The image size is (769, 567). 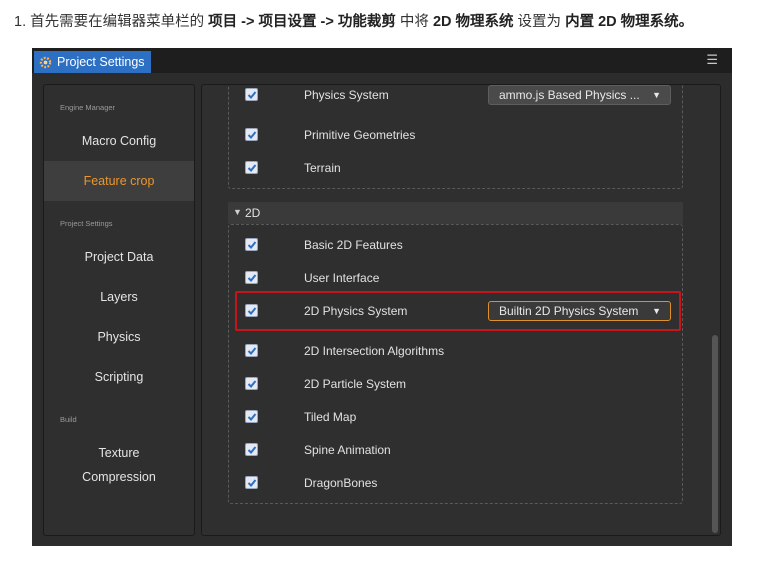 What do you see at coordinates (342, 278) in the screenshot?
I see `feature-label: User Interface` at bounding box center [342, 278].